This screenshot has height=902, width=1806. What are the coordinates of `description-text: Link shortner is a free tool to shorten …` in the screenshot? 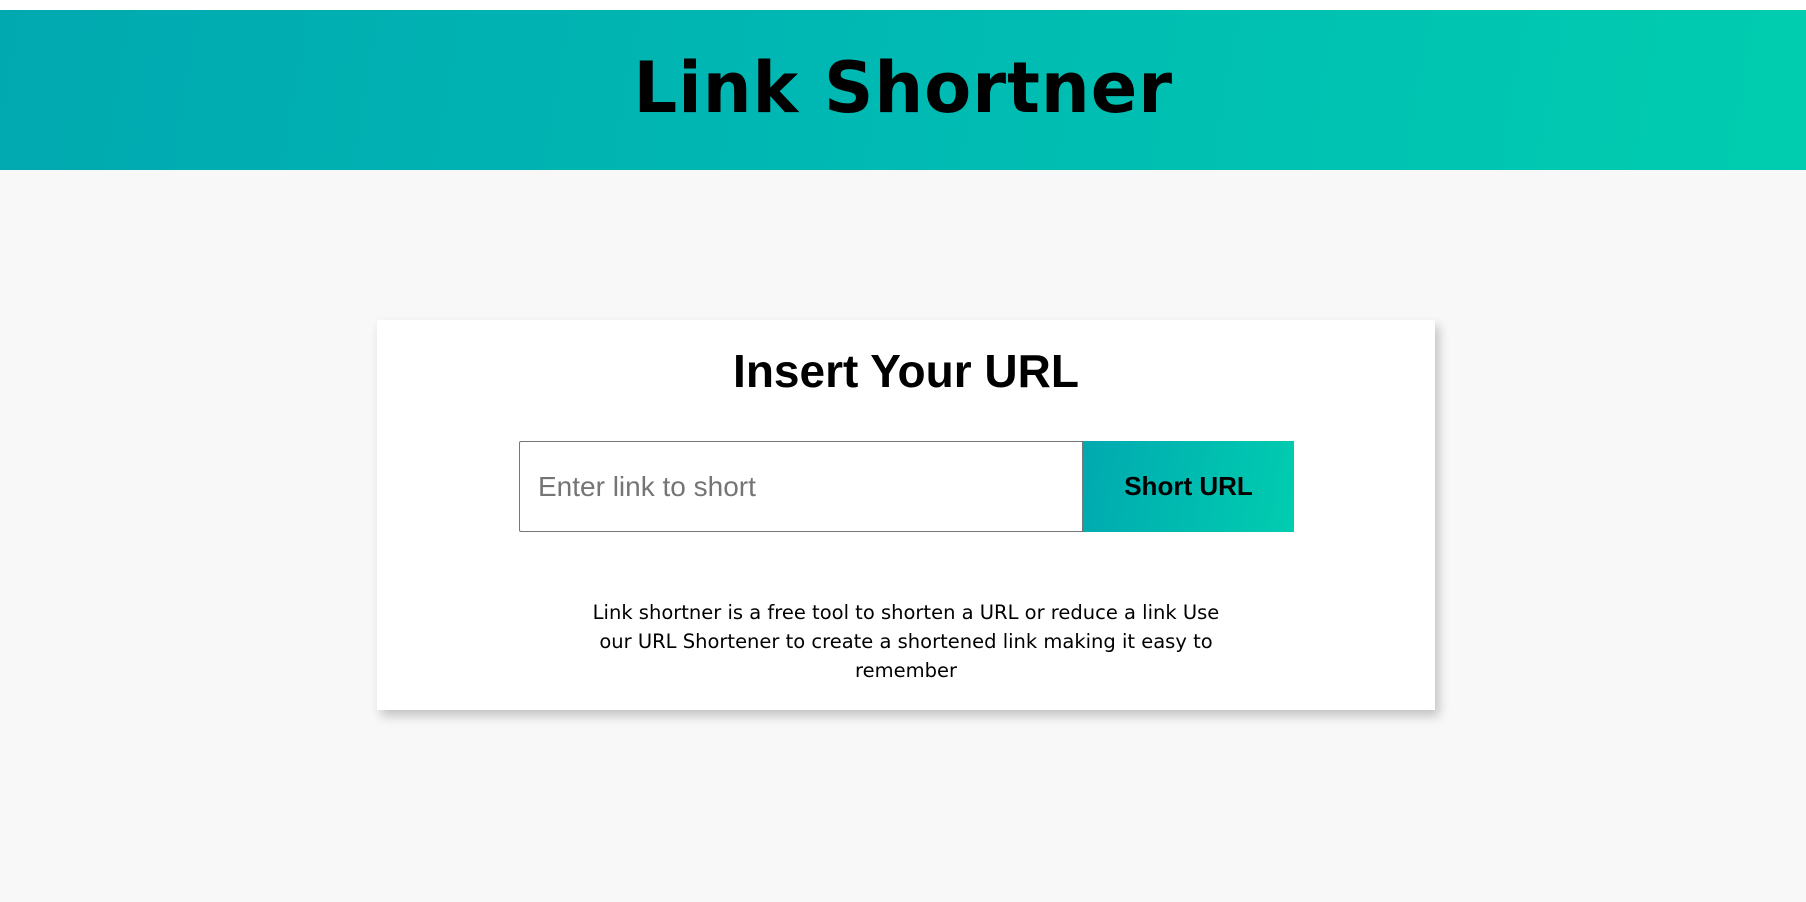 It's located at (906, 641).